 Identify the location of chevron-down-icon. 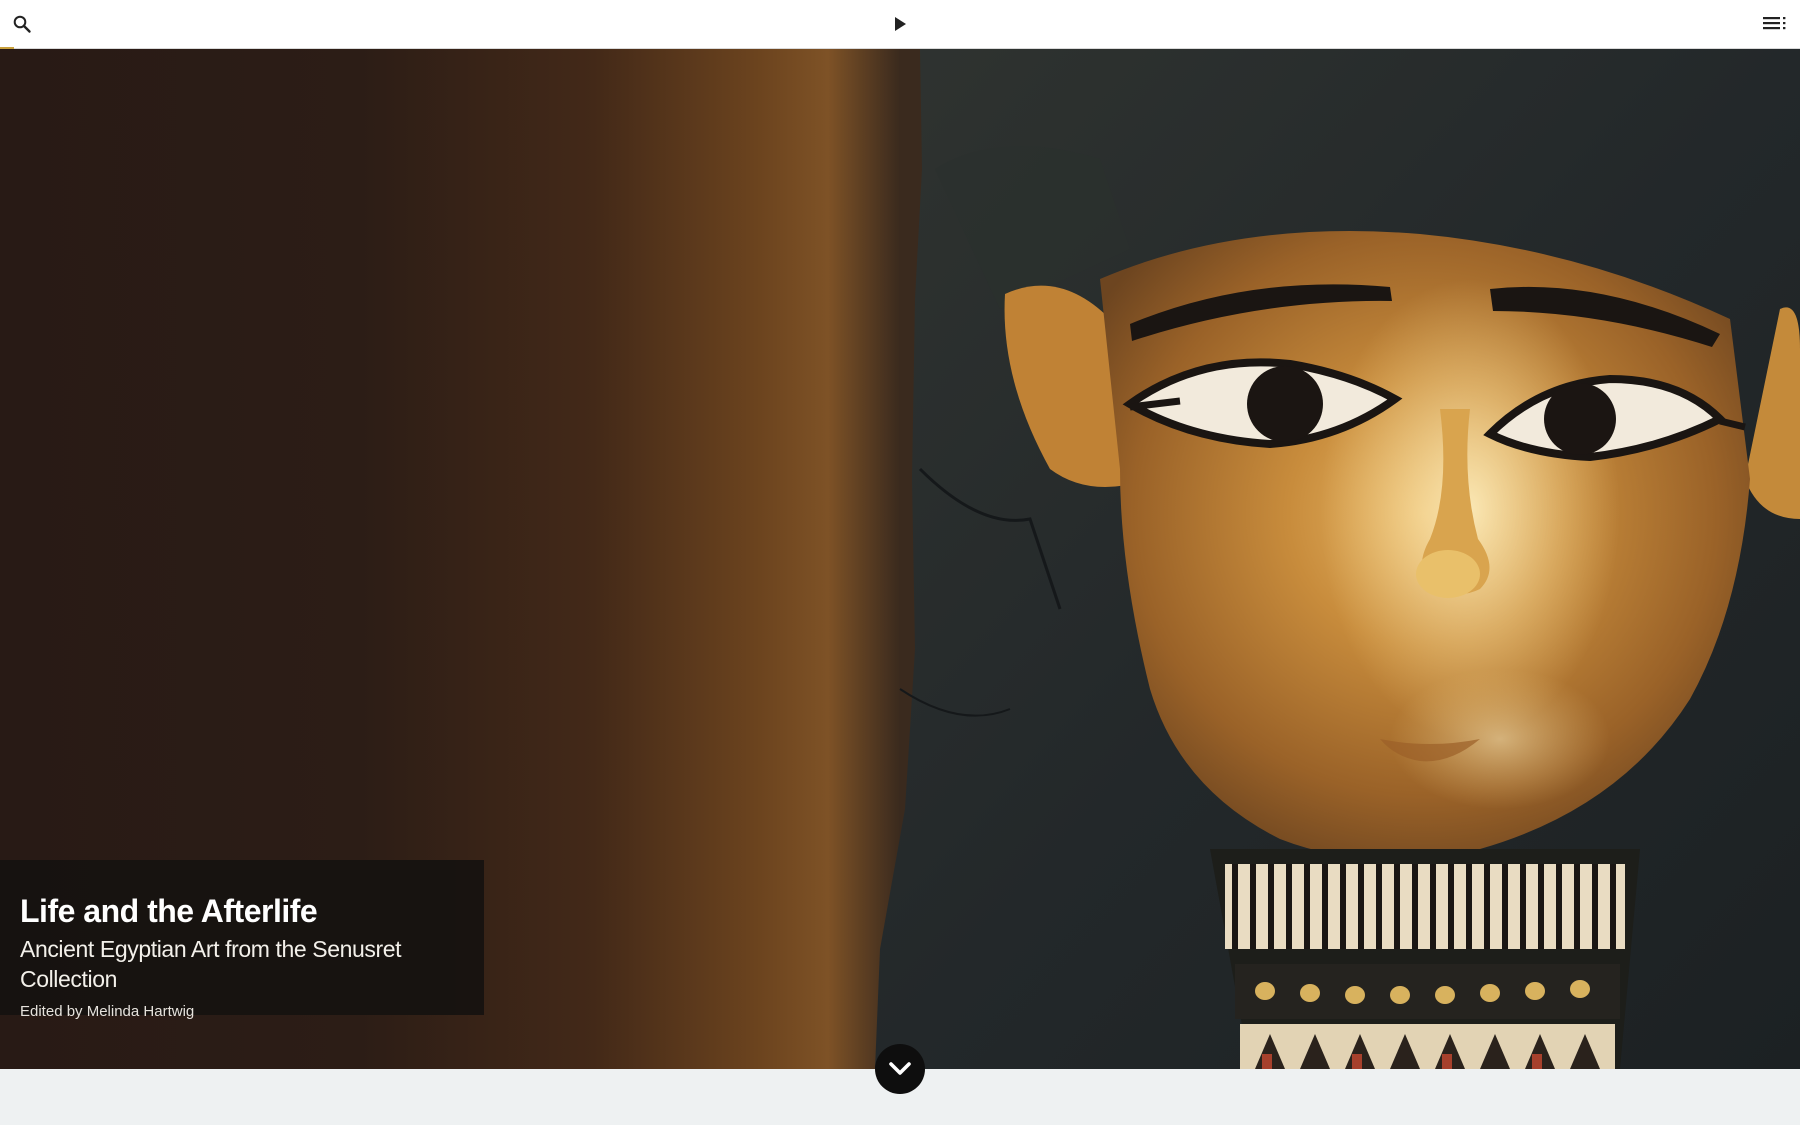
(900, 1068).